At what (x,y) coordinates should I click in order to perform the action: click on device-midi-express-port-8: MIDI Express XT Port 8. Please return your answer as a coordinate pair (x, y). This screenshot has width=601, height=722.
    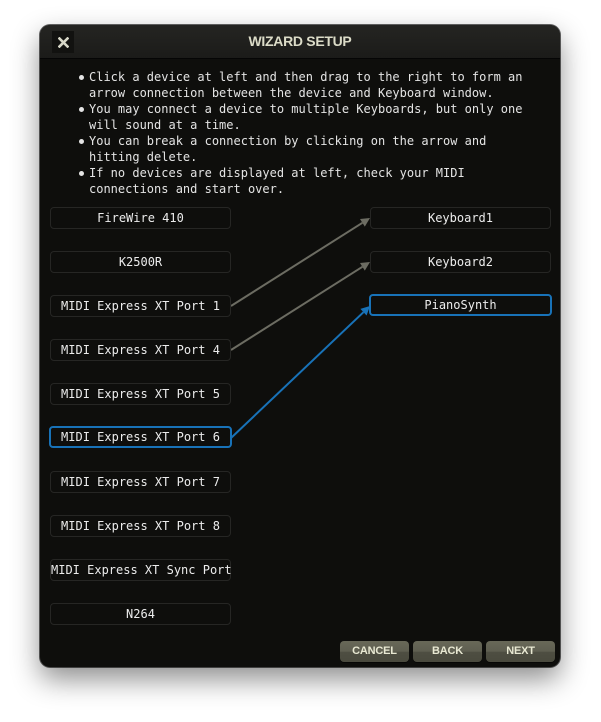
    Looking at the image, I should click on (140, 526).